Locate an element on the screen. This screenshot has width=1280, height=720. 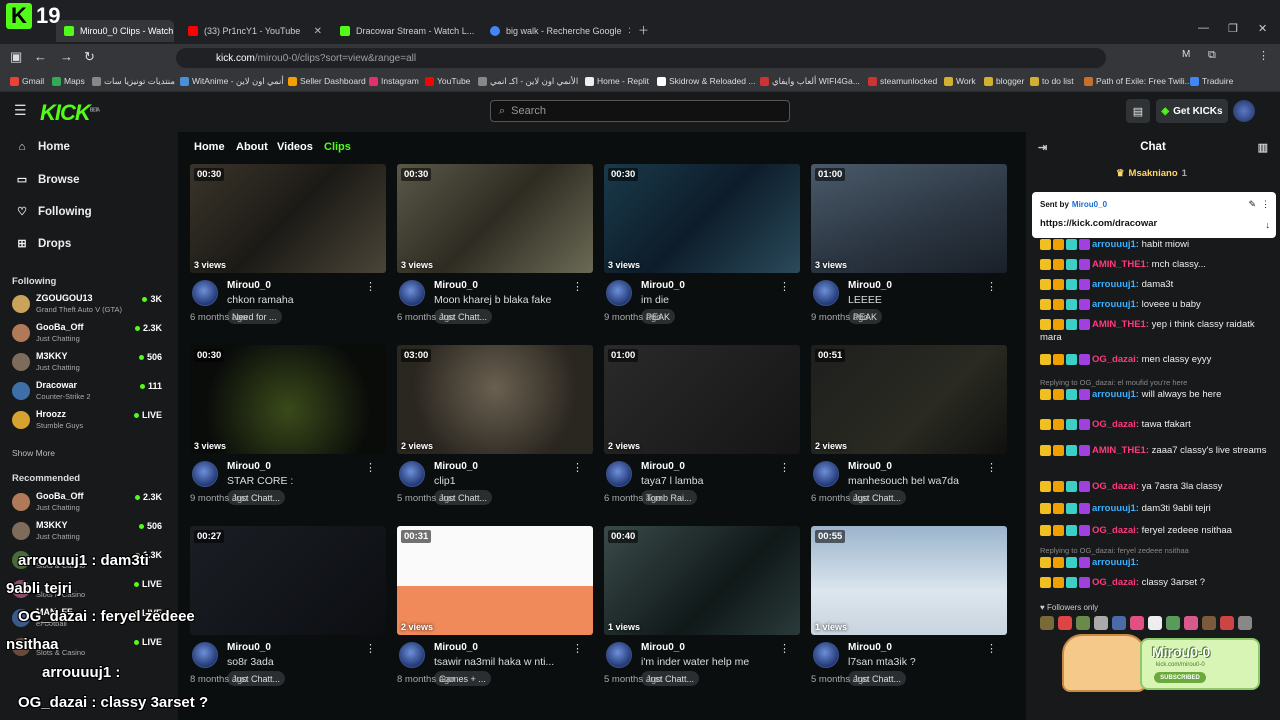
bookmark-item: Work is located at coordinates (960, 81).